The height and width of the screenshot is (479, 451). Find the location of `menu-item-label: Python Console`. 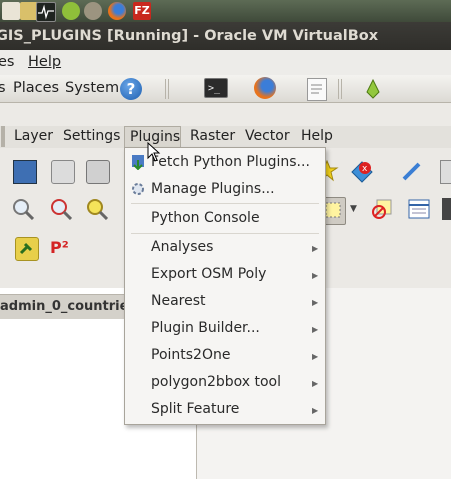

menu-item-label: Python Console is located at coordinates (205, 218).